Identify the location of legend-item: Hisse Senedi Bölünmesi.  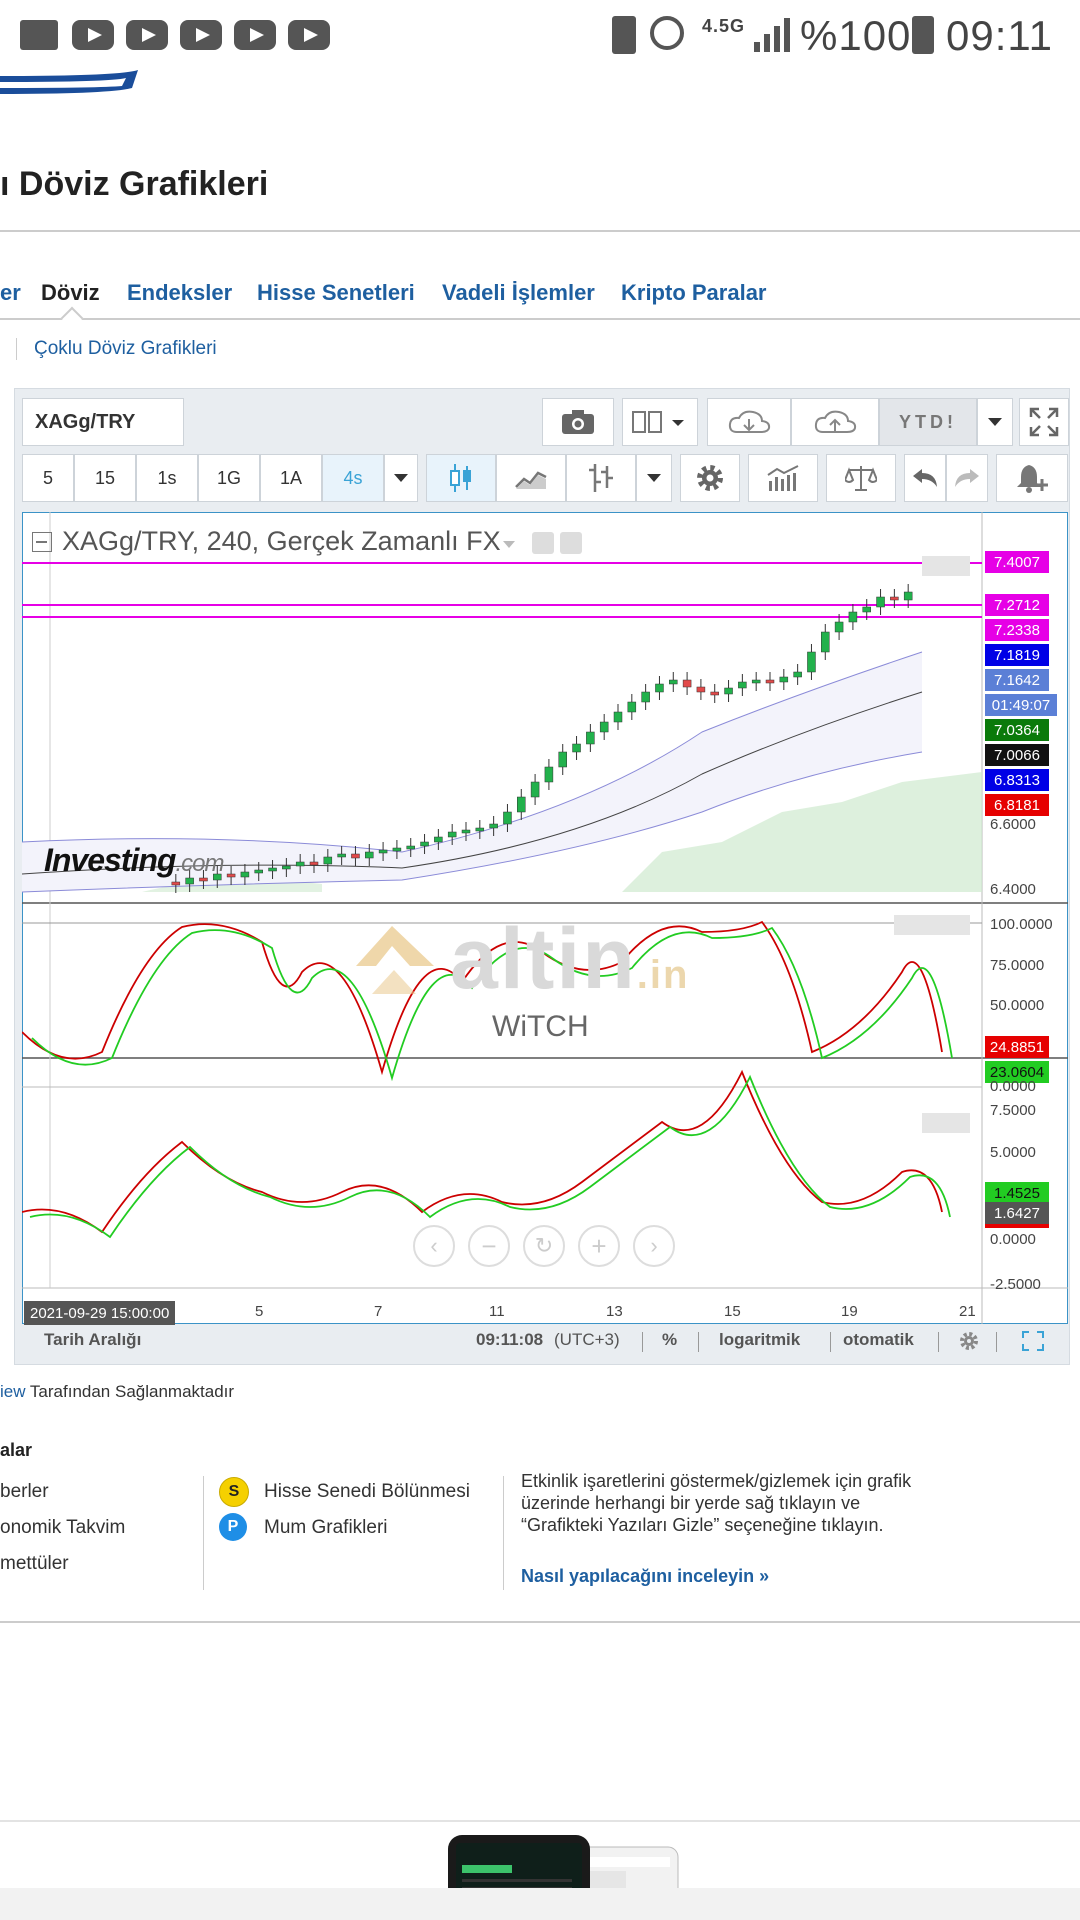
(367, 1492).